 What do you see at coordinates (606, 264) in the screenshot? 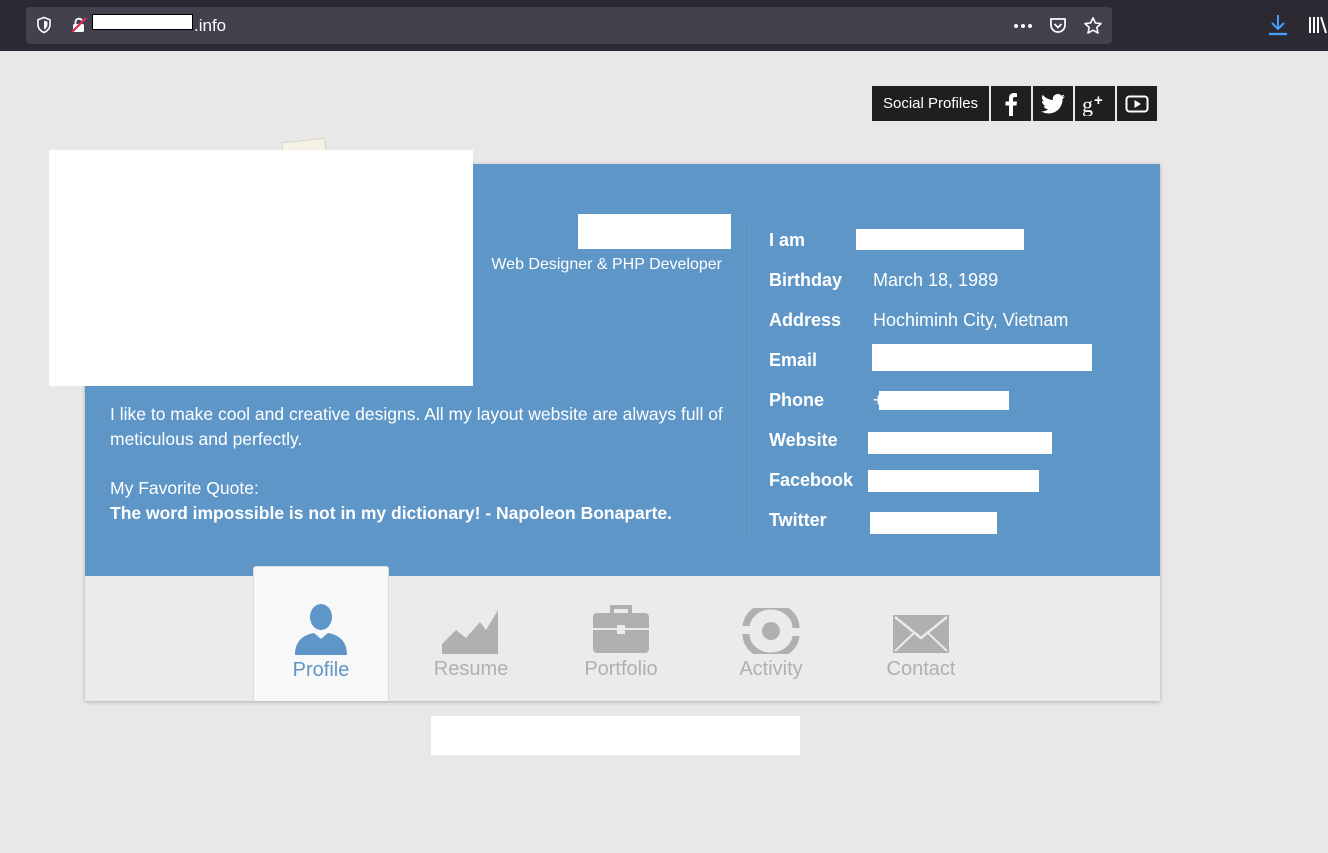
I see `profile-role: Web Designer & PHP Developer` at bounding box center [606, 264].